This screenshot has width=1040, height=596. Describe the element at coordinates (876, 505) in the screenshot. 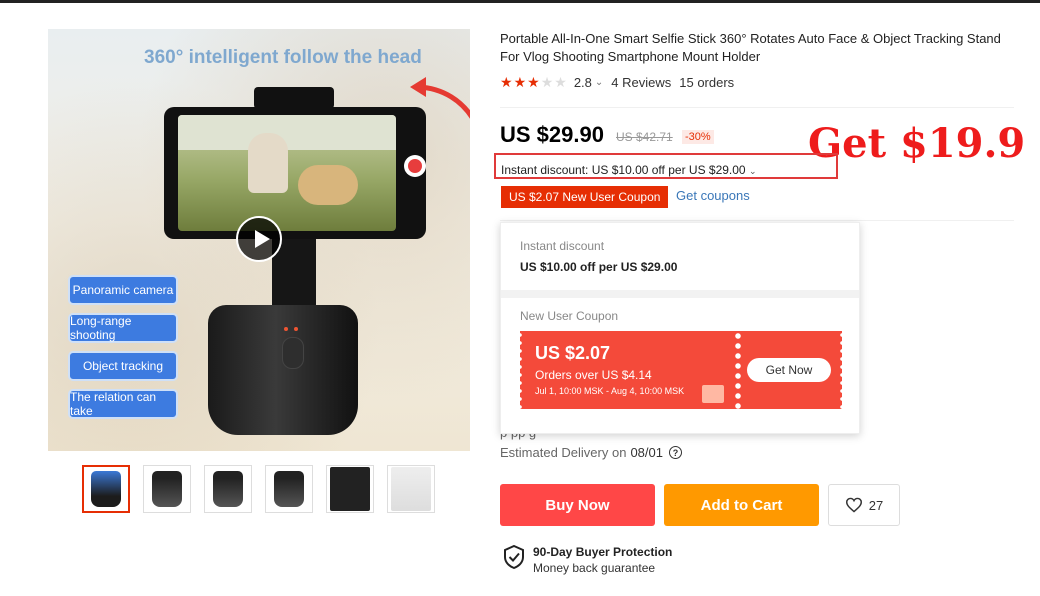

I see `wishlist-count: 27` at that location.